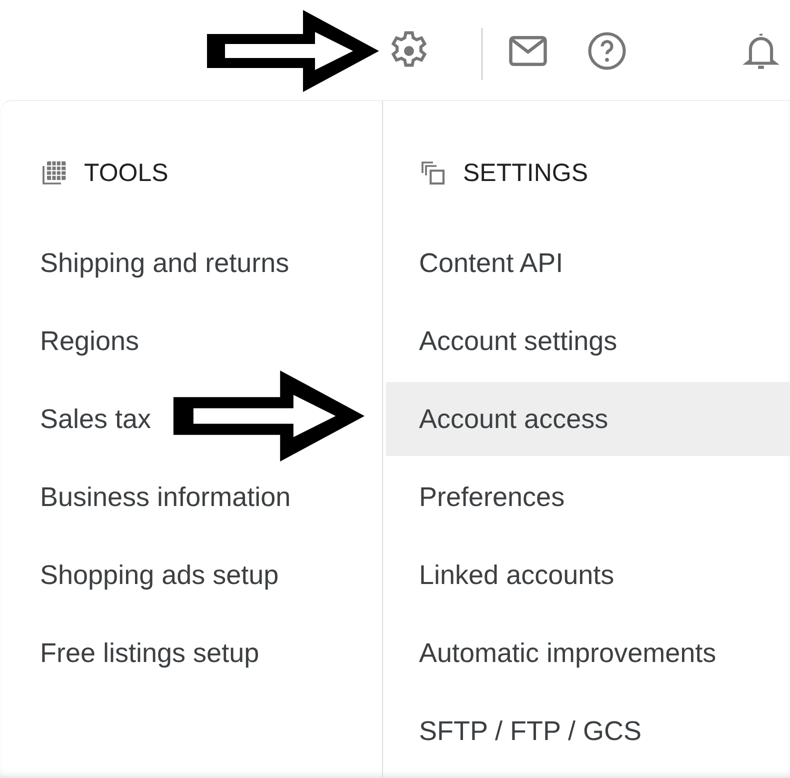 Image resolution: width=790 pixels, height=778 pixels. What do you see at coordinates (588, 341) in the screenshot?
I see `menu-item: Account settings` at bounding box center [588, 341].